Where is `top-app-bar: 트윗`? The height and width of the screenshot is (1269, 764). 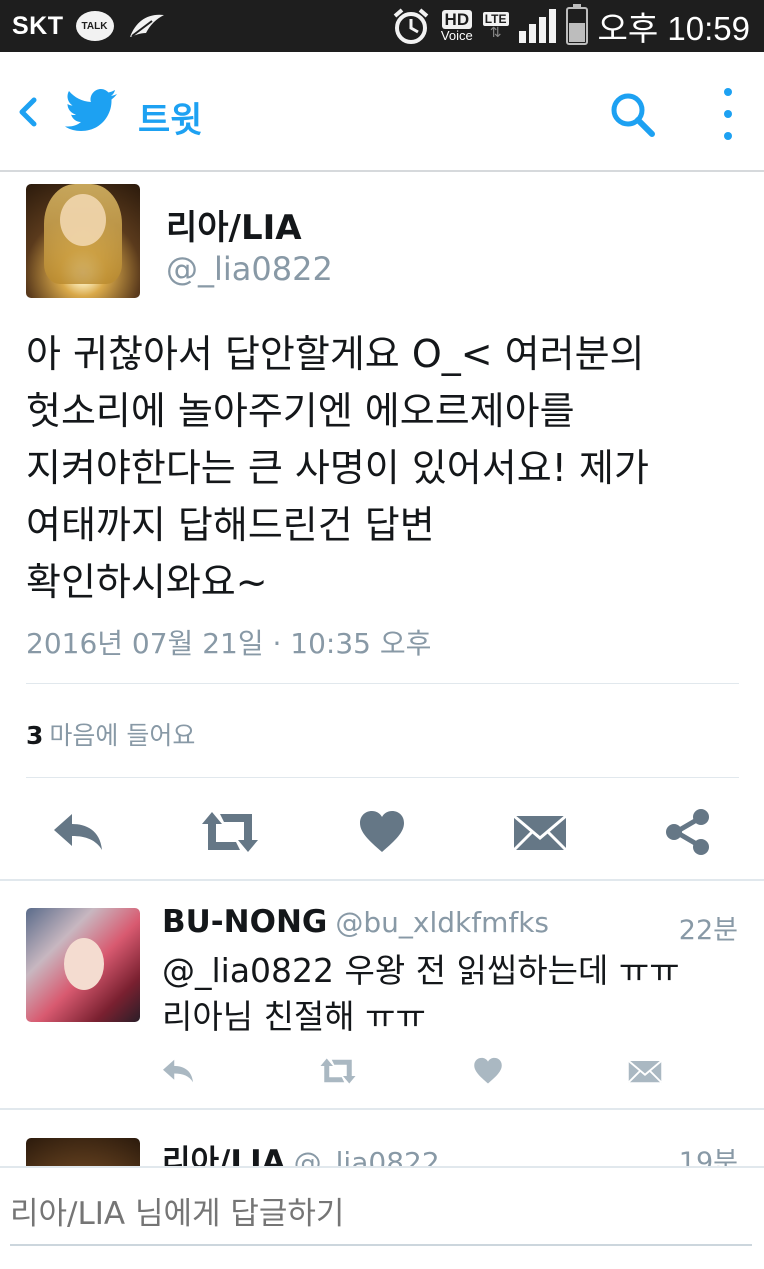
top-app-bar: 트윗 is located at coordinates (382, 112).